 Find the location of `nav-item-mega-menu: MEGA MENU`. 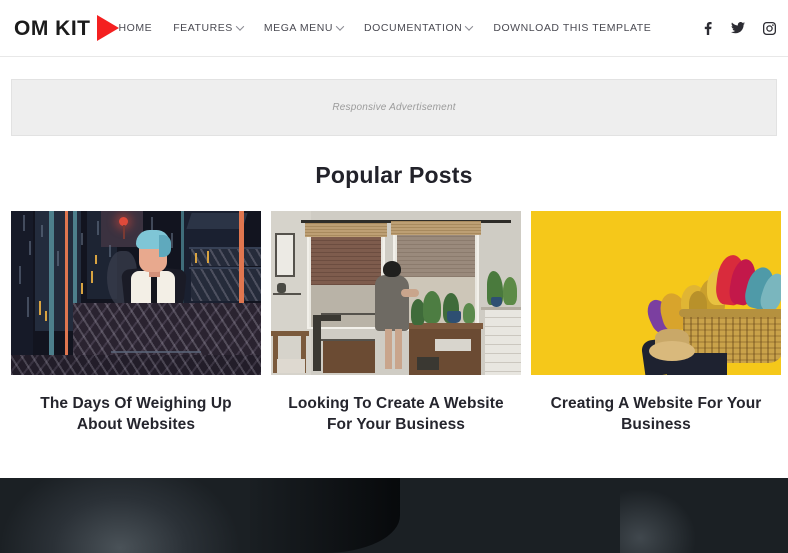

nav-item-mega-menu: MEGA MENU is located at coordinates (304, 28).